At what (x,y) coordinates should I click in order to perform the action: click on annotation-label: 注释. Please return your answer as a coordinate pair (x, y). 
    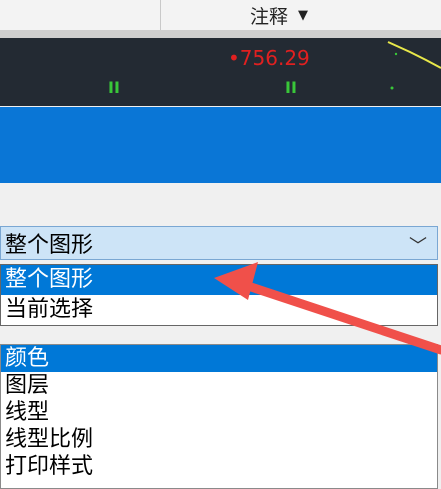
    Looking at the image, I should click on (269, 16).